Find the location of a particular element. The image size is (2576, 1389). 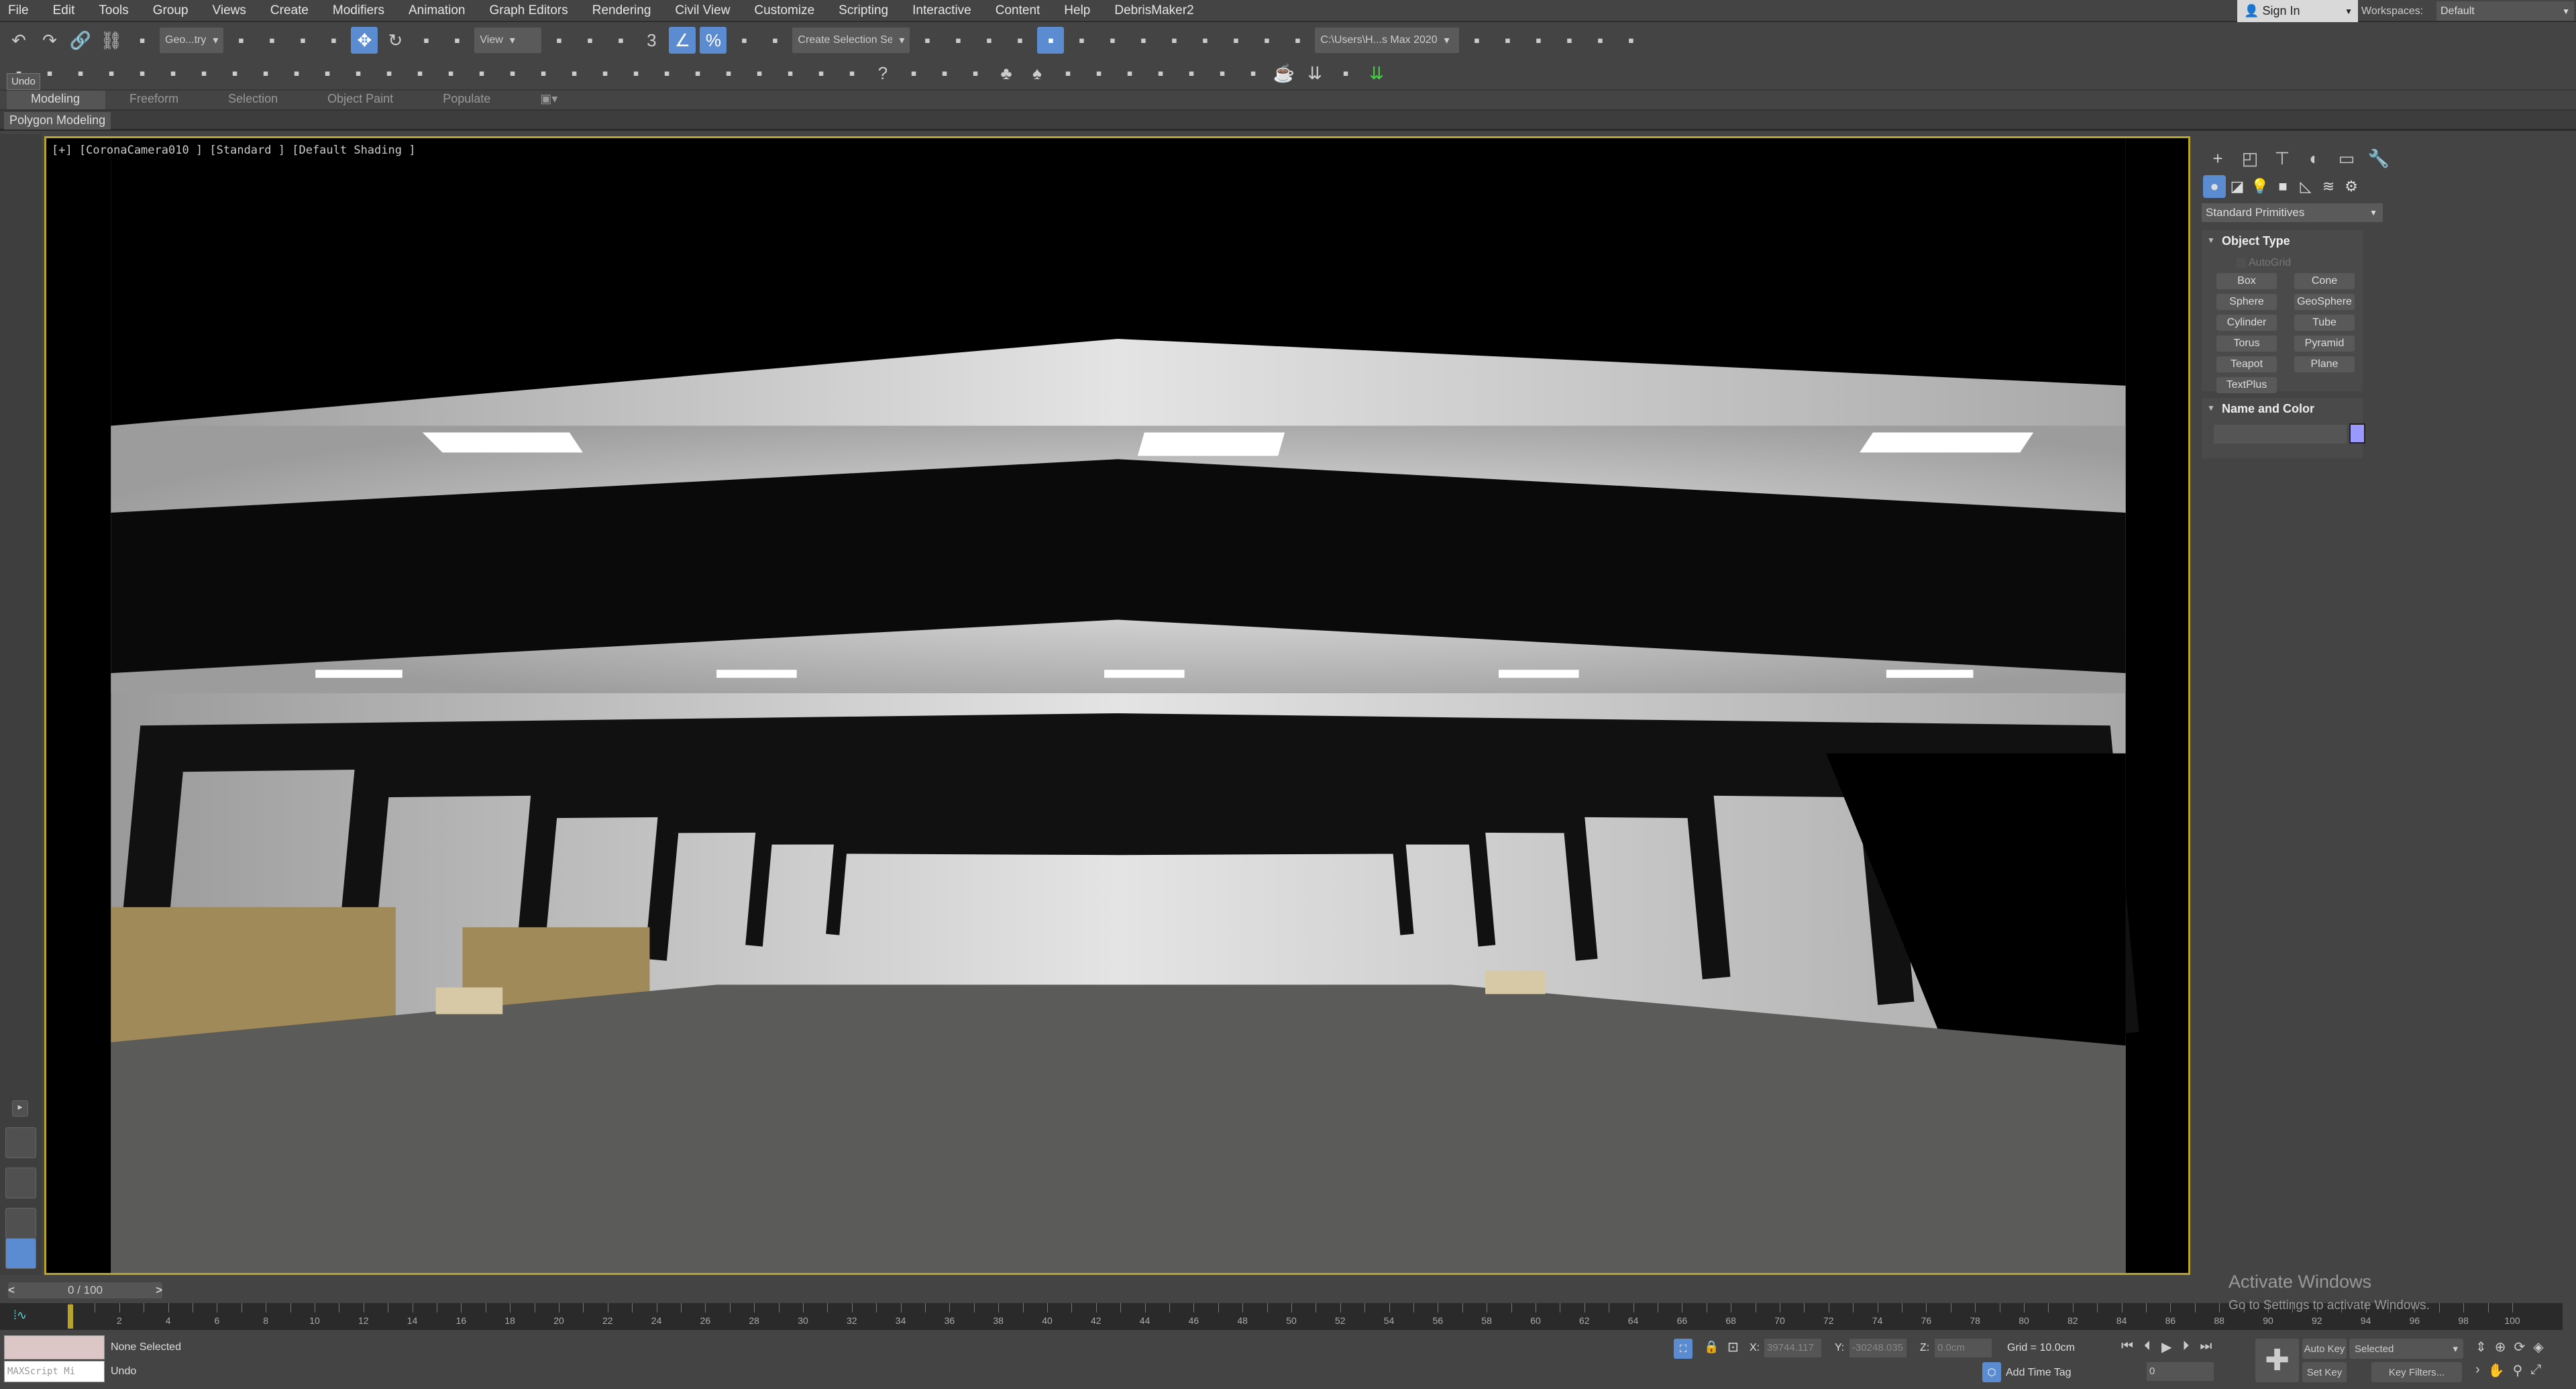

corona-vfb-icon: ▪ is located at coordinates (80, 74).